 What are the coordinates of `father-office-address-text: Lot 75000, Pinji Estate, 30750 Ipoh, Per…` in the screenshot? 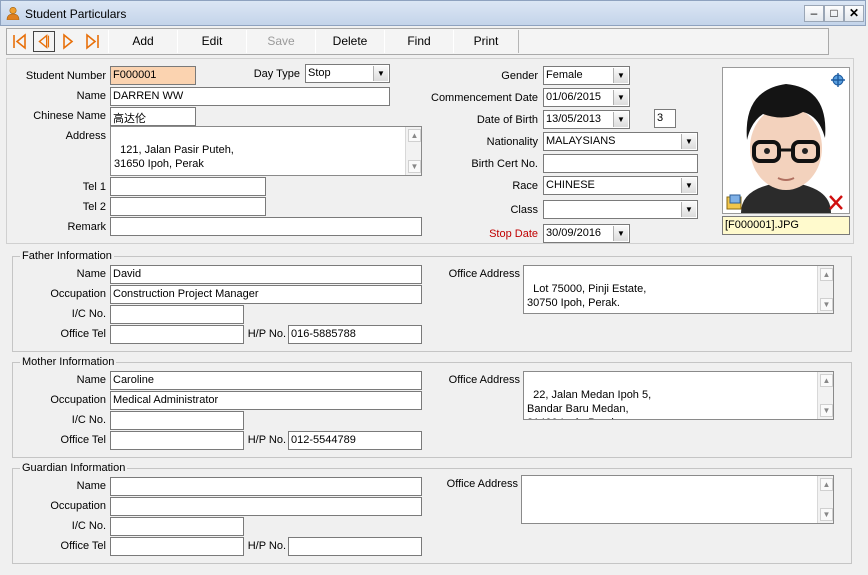 It's located at (587, 296).